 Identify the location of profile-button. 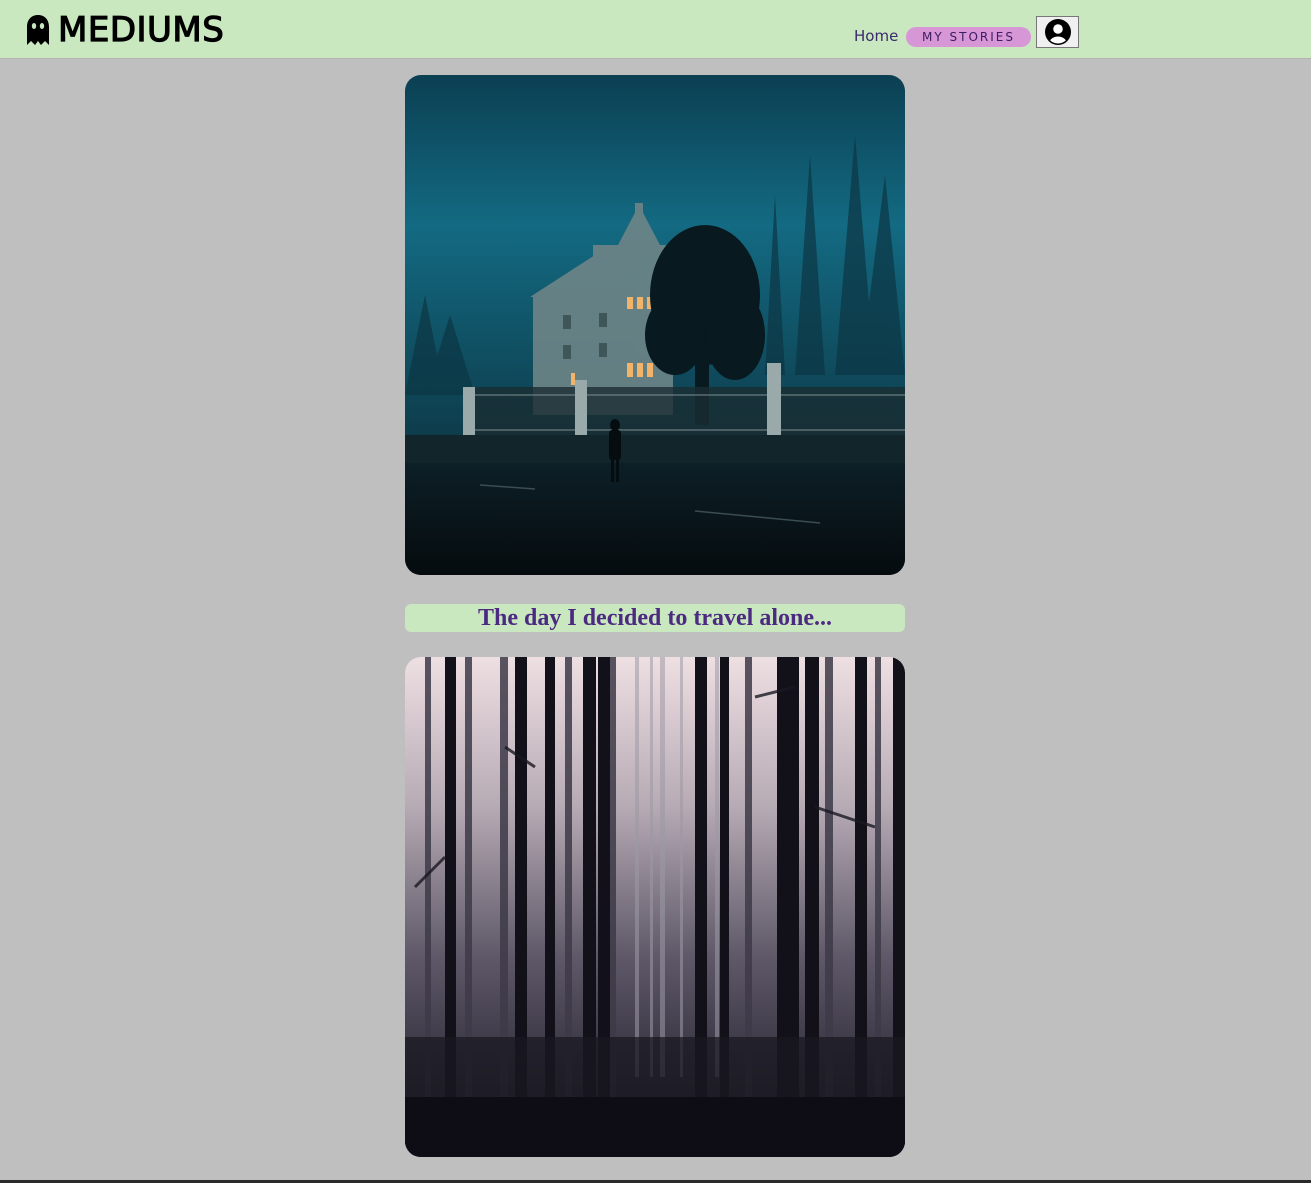
(1057, 32).